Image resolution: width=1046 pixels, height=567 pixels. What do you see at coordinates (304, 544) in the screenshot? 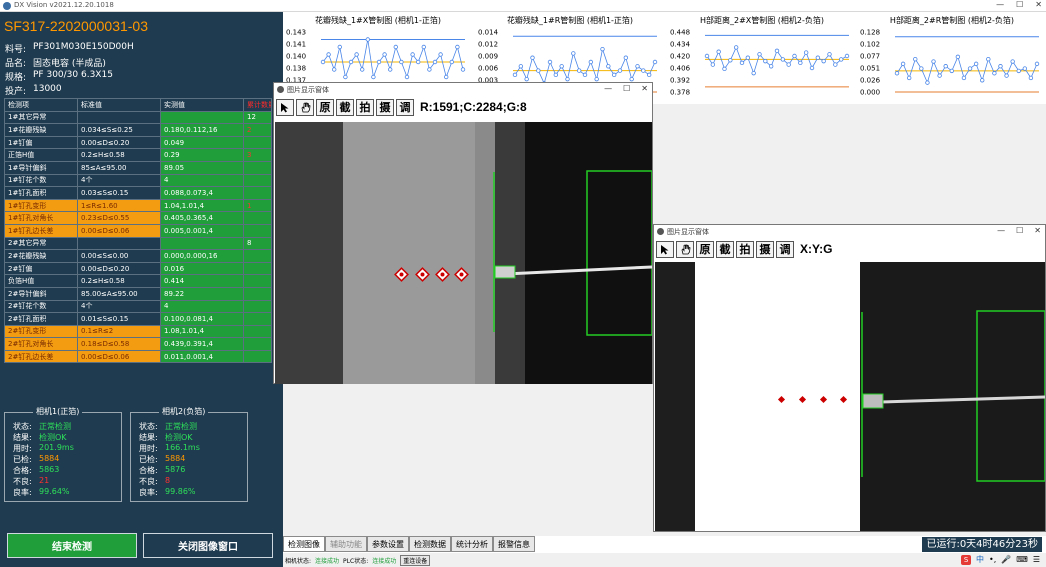
I see `tab-0: 检测图像` at bounding box center [304, 544].